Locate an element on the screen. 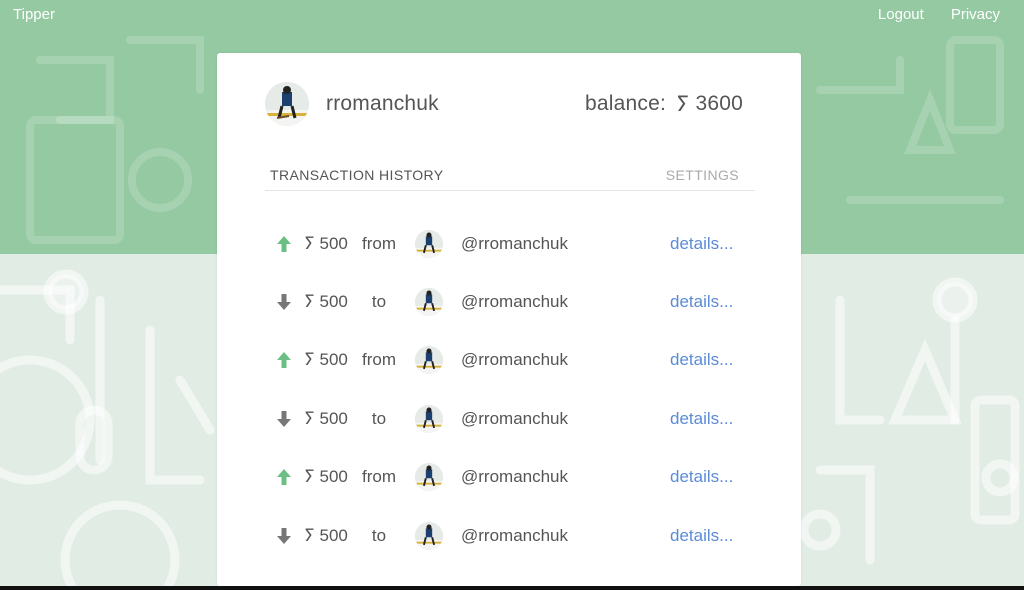  username: rromanchuk is located at coordinates (382, 103).